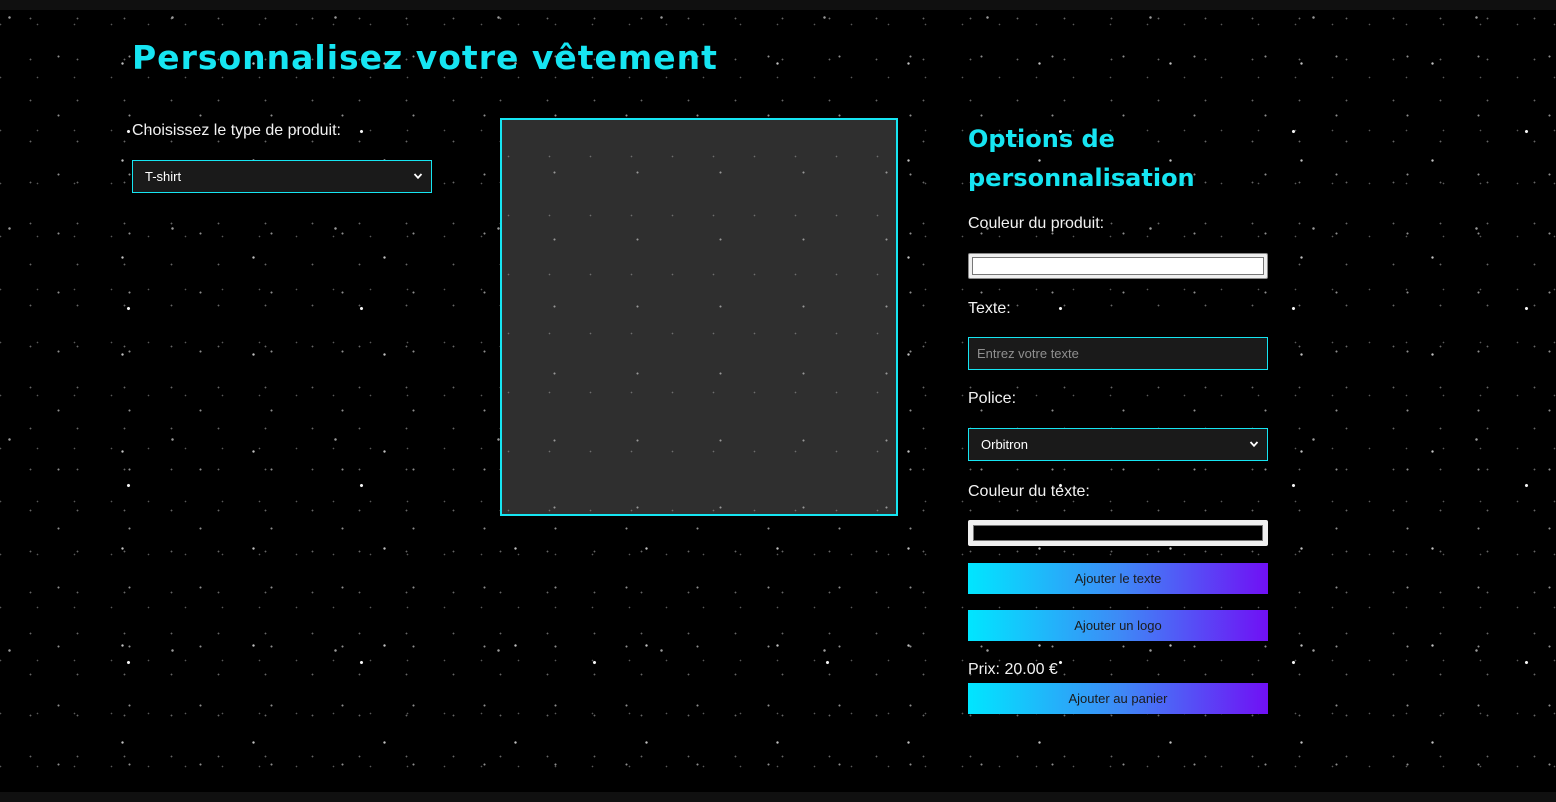  I want to click on product-type-value: T-shirt, so click(163, 176).